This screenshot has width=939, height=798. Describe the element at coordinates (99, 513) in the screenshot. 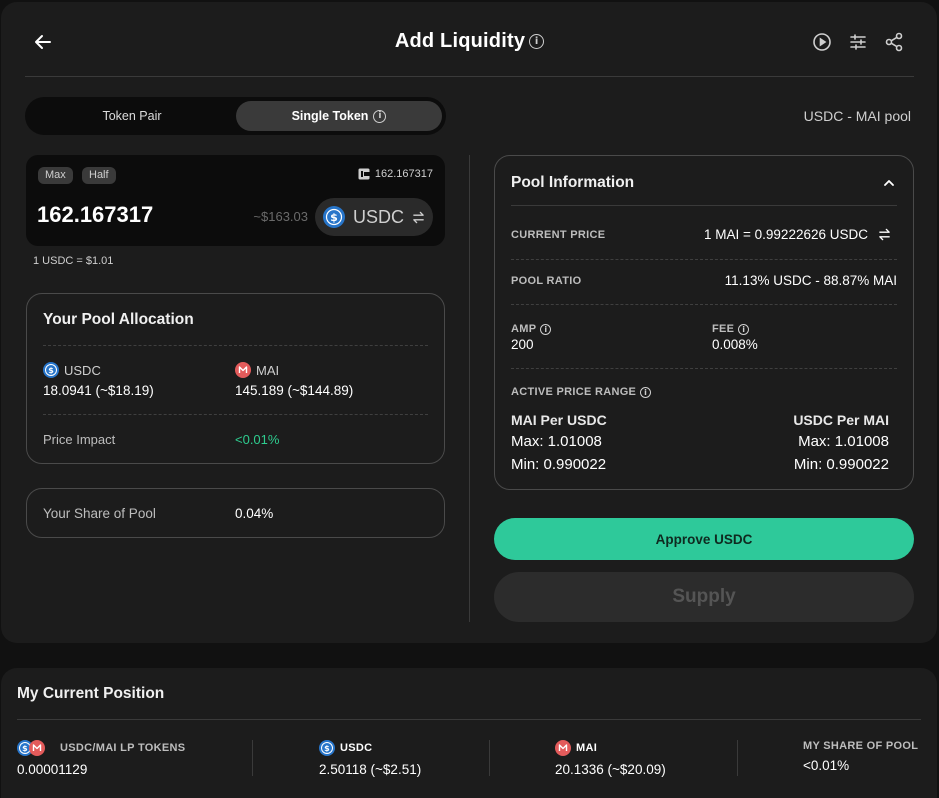

I see `share-of-pool-label: Your Share of Pool` at that location.